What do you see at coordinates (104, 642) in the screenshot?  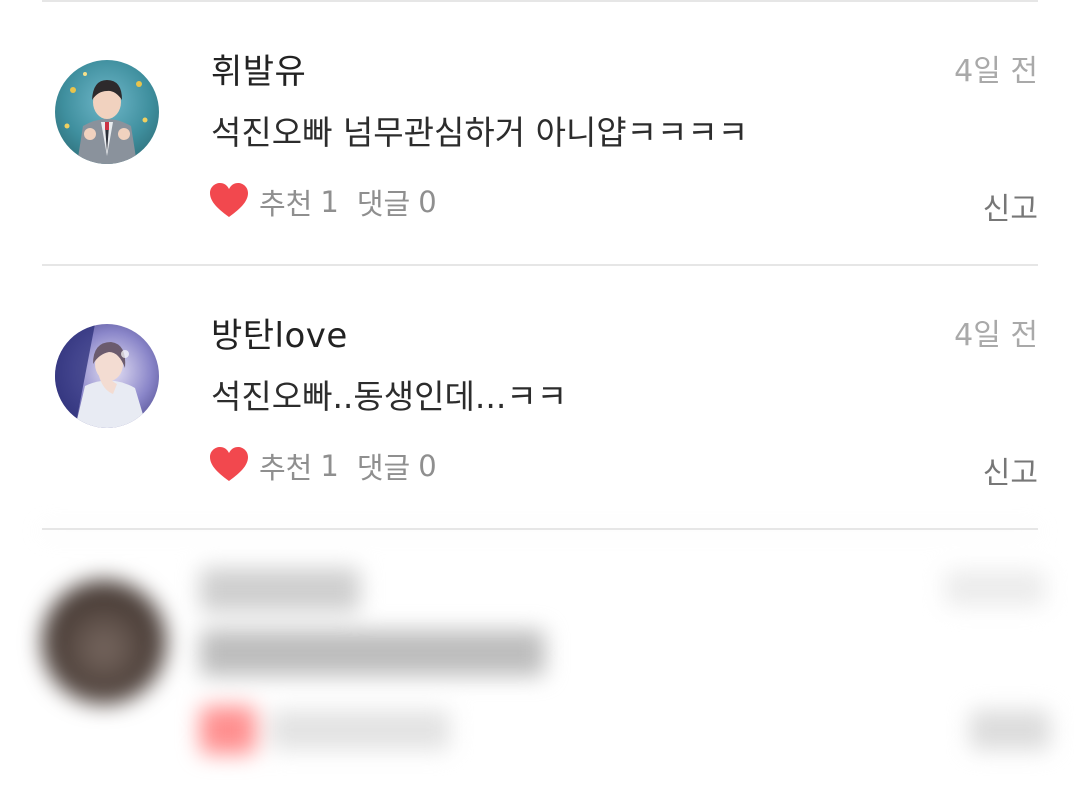 I see `avatar-placeholder` at bounding box center [104, 642].